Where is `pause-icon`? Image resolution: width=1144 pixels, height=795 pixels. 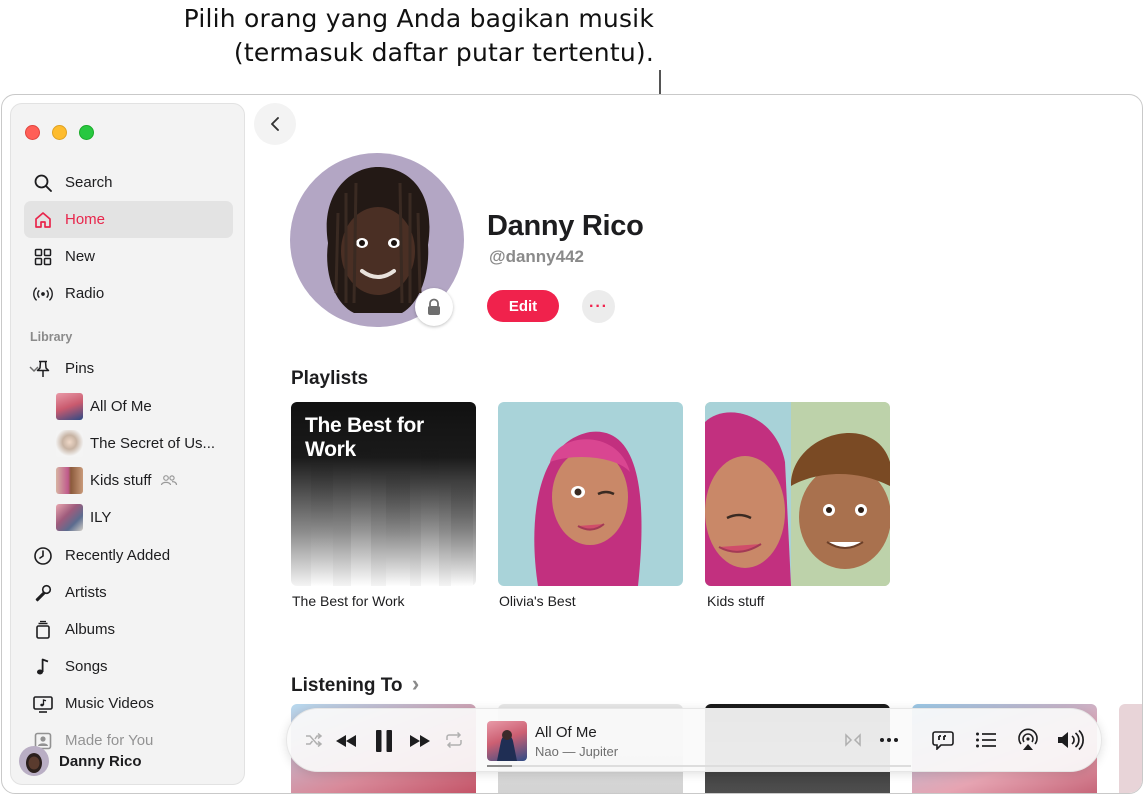
pause-icon is located at coordinates (384, 741).